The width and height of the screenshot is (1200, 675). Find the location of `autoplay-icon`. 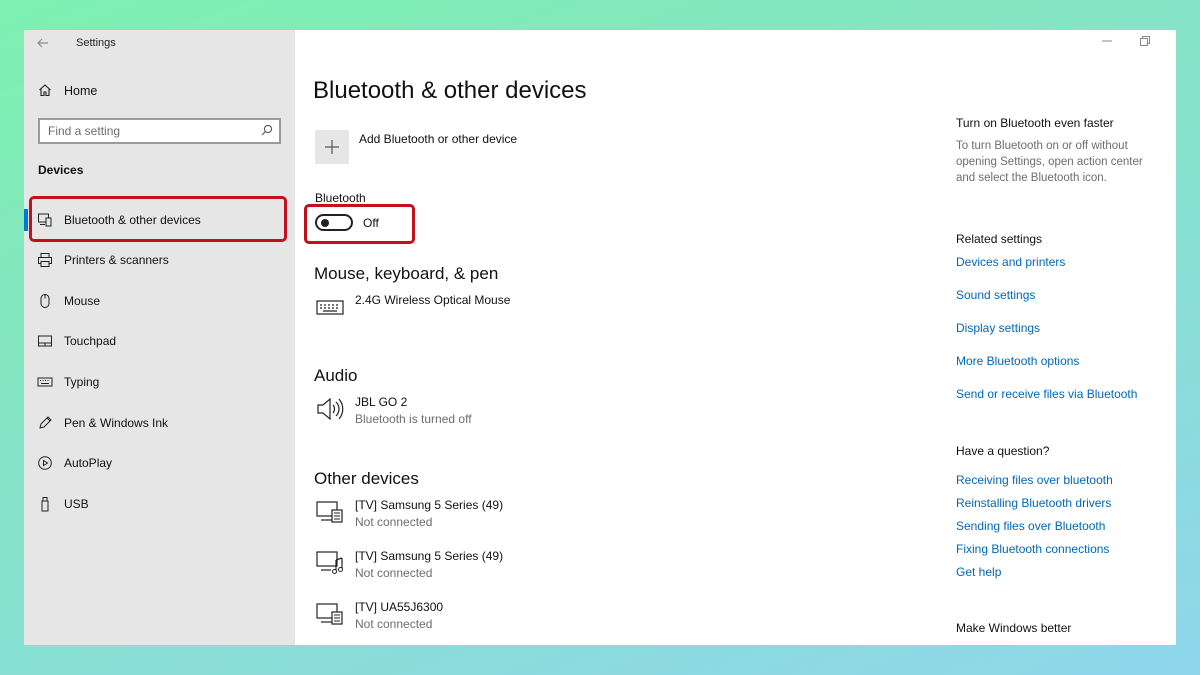

autoplay-icon is located at coordinates (45, 463).